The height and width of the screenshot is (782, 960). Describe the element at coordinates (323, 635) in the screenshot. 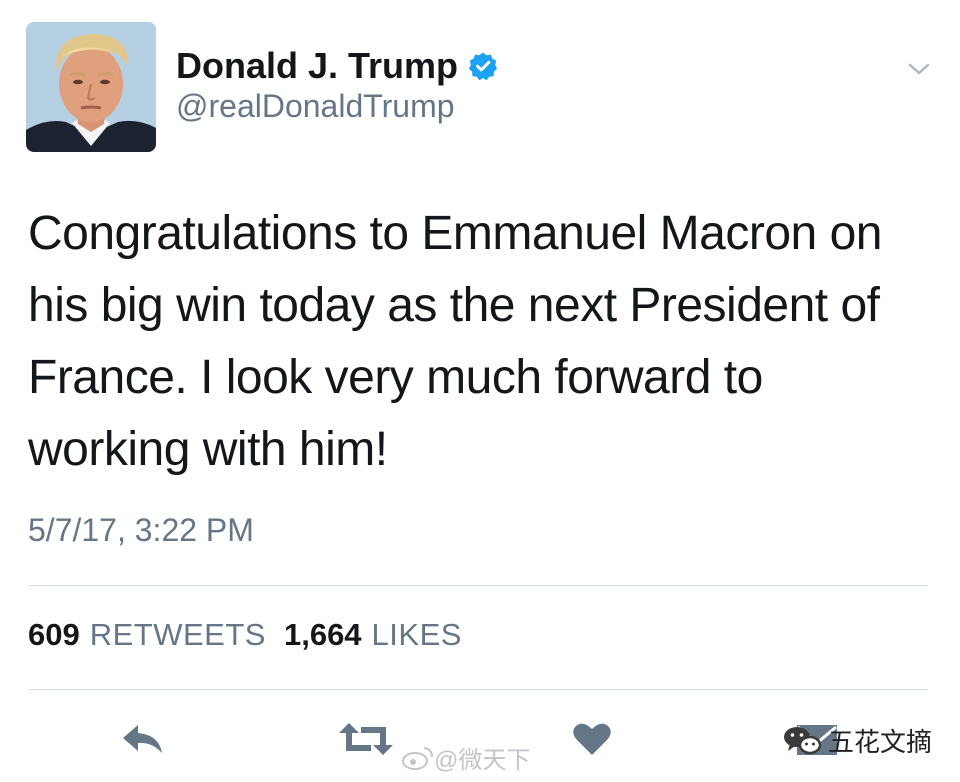

I see `likes-count: 1,664` at that location.